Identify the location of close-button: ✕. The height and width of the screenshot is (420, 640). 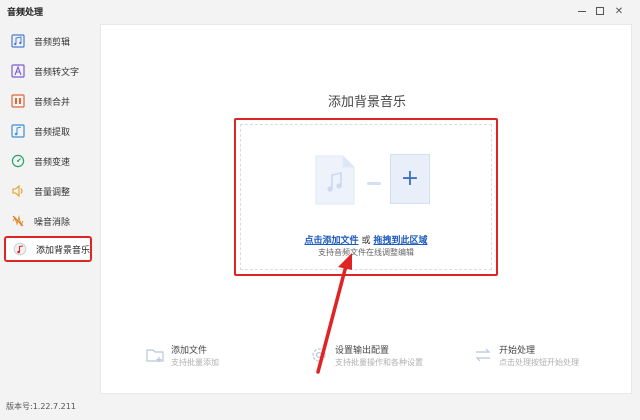
(619, 11).